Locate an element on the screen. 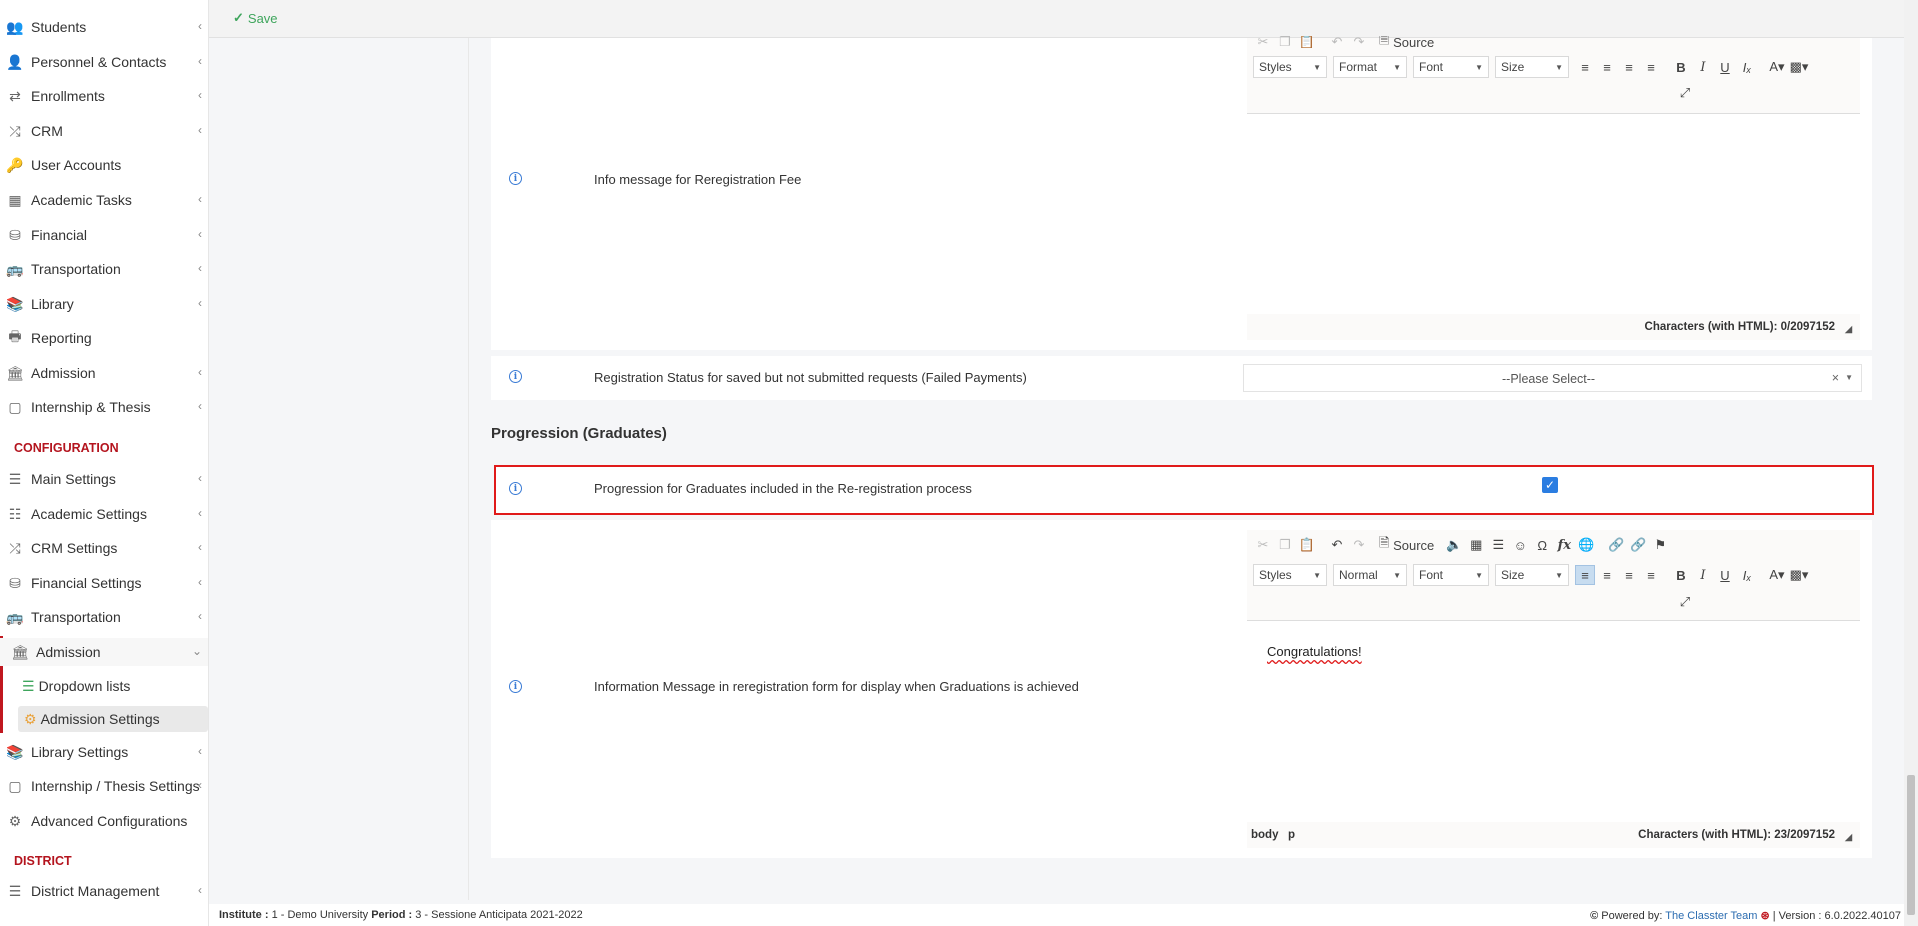 This screenshot has height=926, width=1918. format-dropdown: Format ▼ is located at coordinates (1370, 67).